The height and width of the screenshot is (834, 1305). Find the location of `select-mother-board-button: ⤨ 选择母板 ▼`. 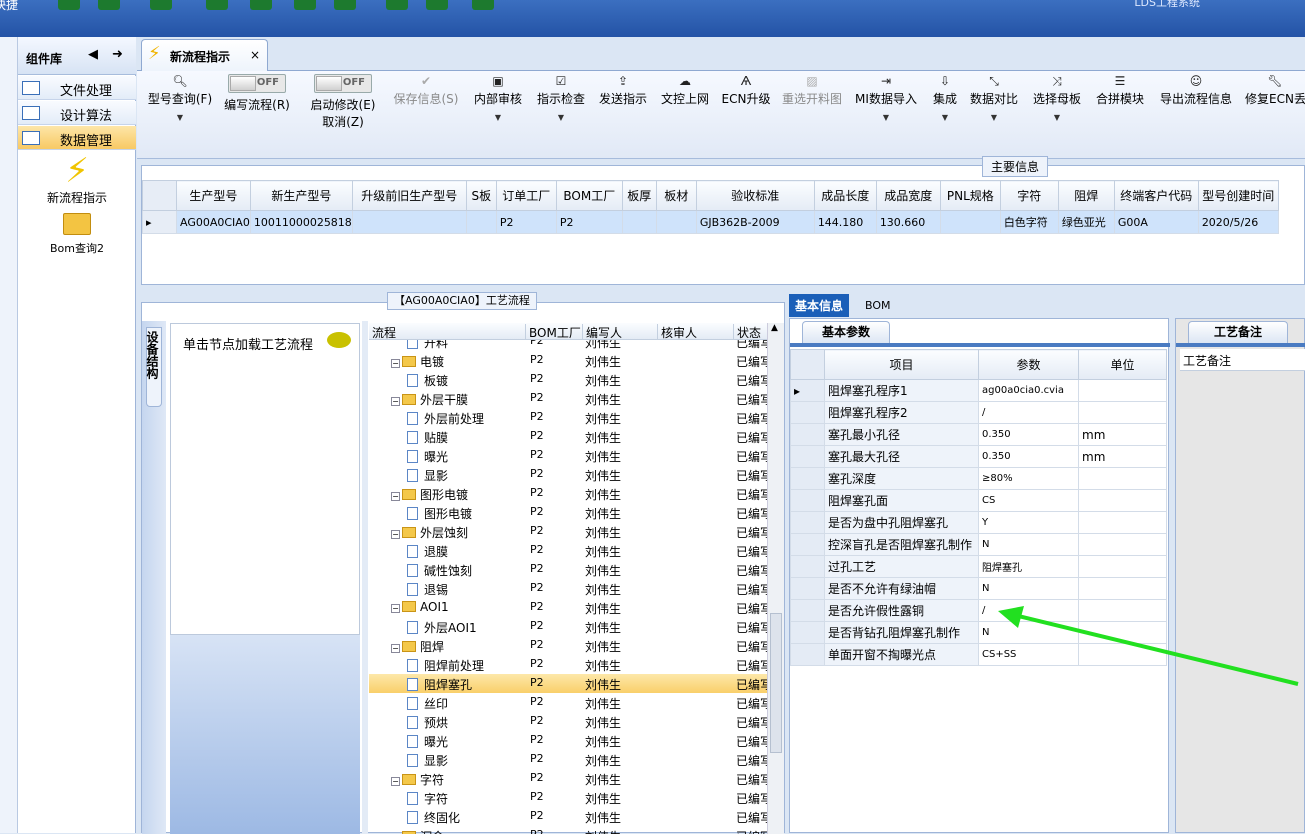

select-mother-board-button: ⤨ 选择母板 ▼ is located at coordinates (1057, 98).